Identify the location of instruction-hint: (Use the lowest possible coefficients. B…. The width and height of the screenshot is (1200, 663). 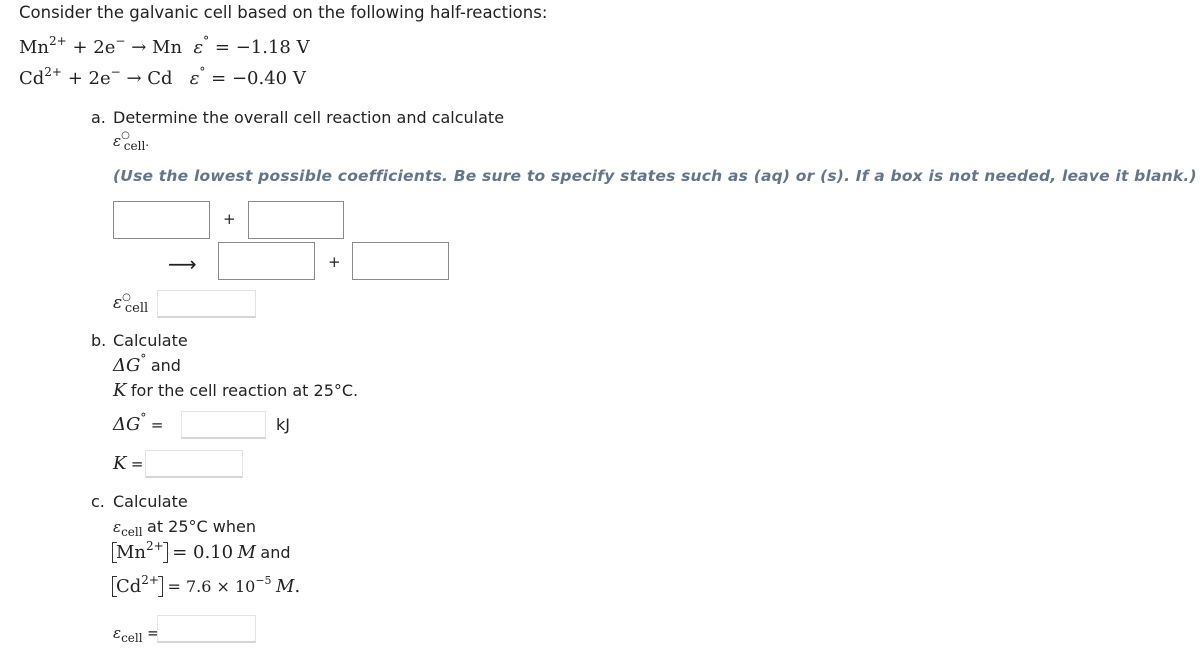
(655, 176).